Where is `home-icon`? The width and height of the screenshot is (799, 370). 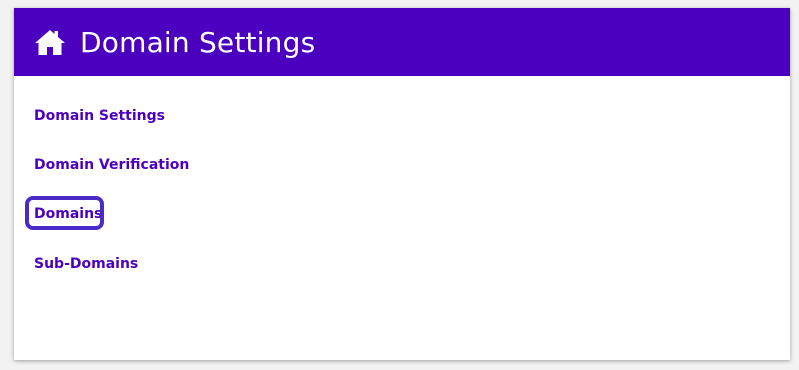
home-icon is located at coordinates (50, 42).